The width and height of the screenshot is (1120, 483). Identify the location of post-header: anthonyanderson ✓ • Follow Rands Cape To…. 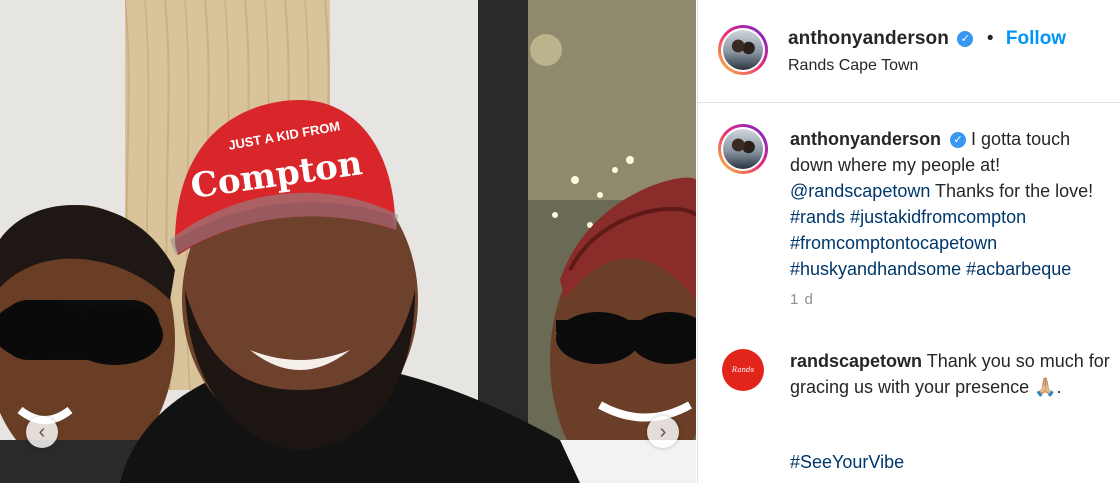
(909, 51).